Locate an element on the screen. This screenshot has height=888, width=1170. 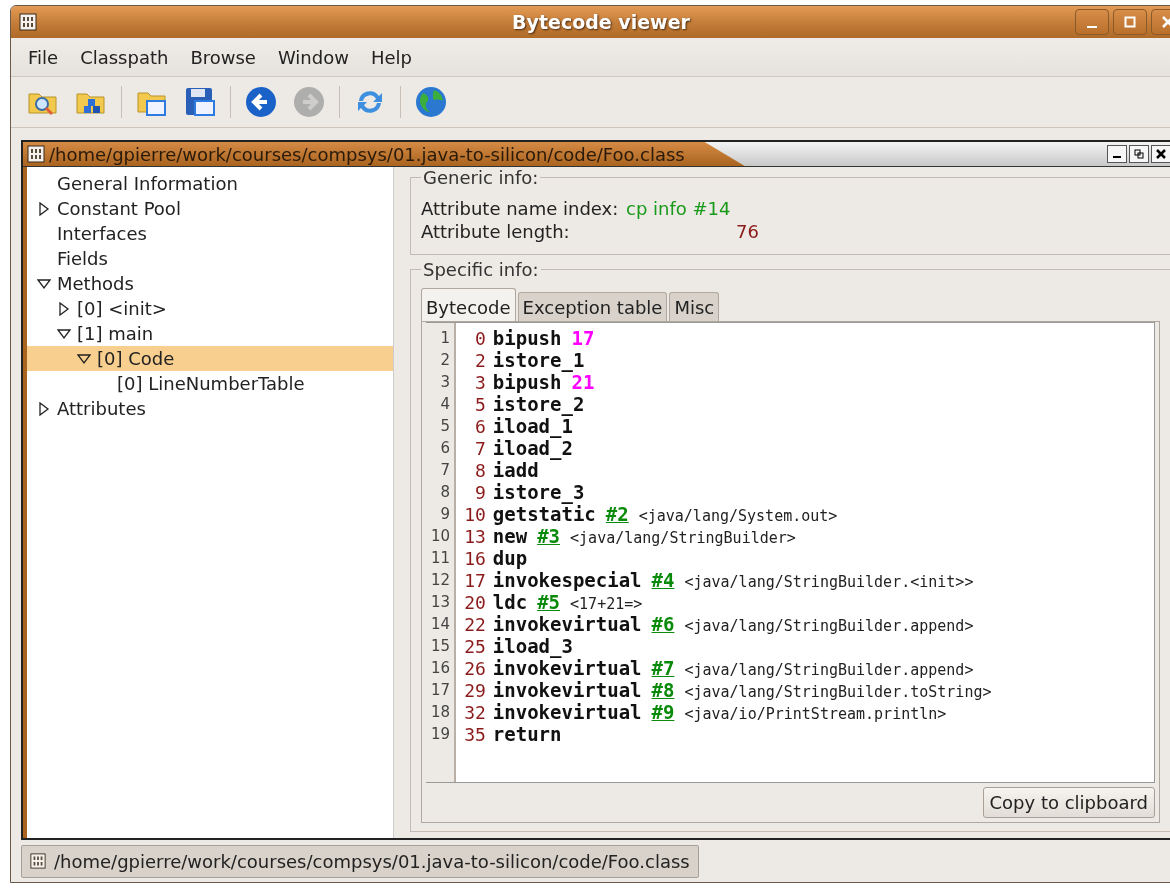
menu-item: Help is located at coordinates (391, 57).